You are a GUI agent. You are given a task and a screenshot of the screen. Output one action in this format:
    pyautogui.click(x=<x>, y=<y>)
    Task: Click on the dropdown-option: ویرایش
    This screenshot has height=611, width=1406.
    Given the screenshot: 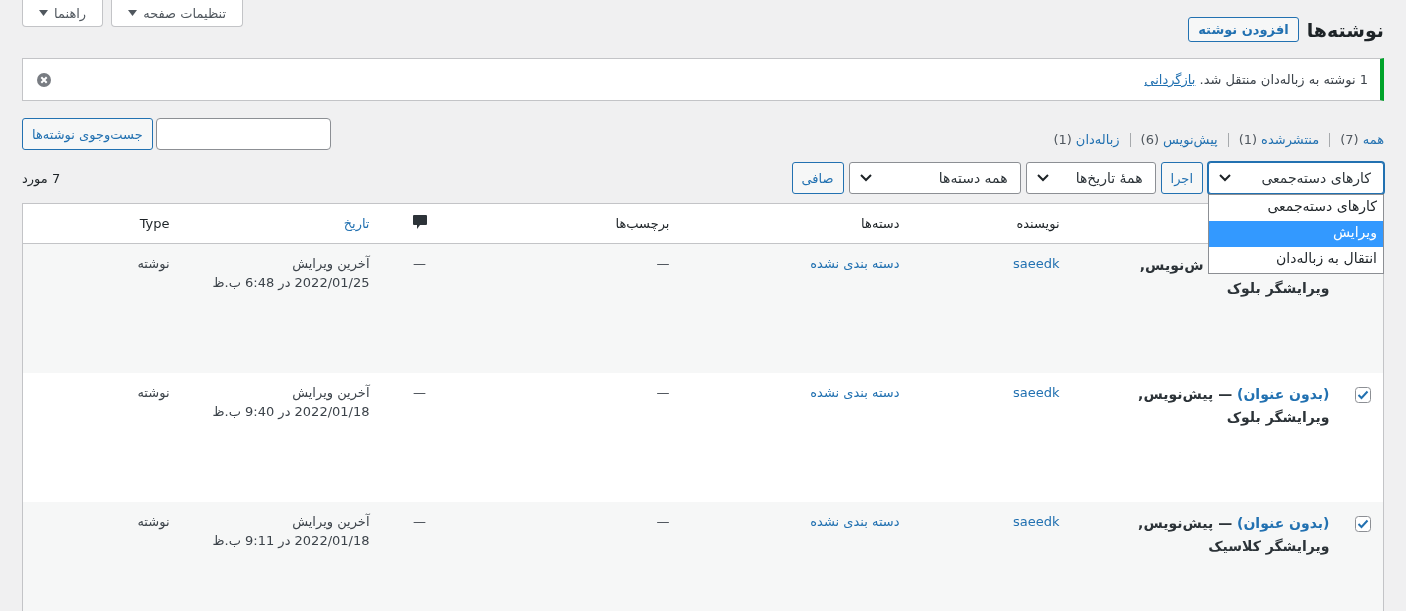 What is the action you would take?
    pyautogui.click(x=1296, y=234)
    